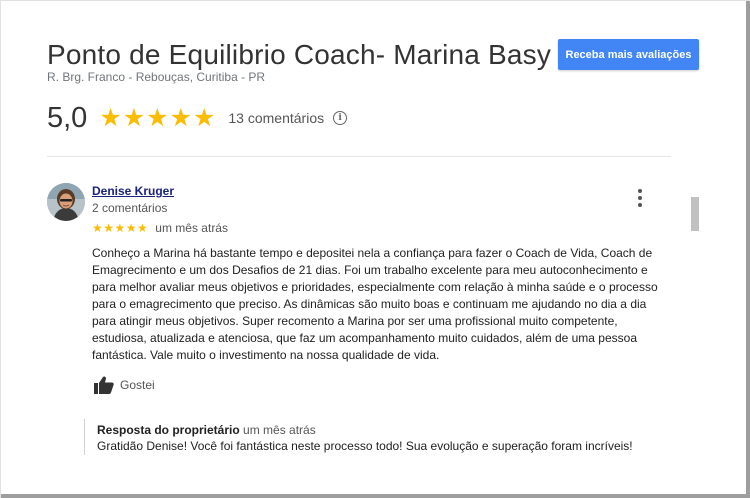 The image size is (750, 498). I want to click on reply-owner-label: Resposta do proprietário, so click(168, 430).